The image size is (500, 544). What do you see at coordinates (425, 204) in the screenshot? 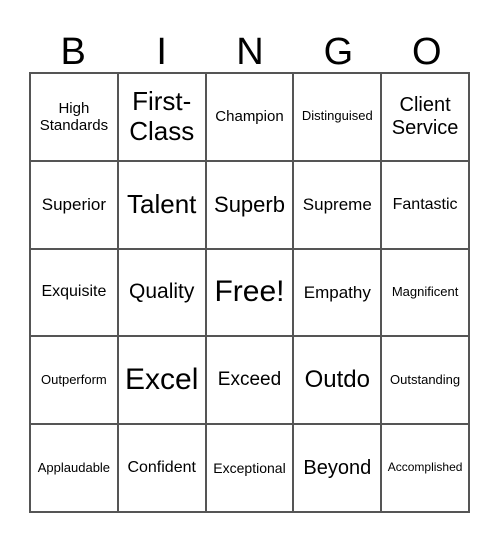
I see `bingo-cell: Fantastic` at bounding box center [425, 204].